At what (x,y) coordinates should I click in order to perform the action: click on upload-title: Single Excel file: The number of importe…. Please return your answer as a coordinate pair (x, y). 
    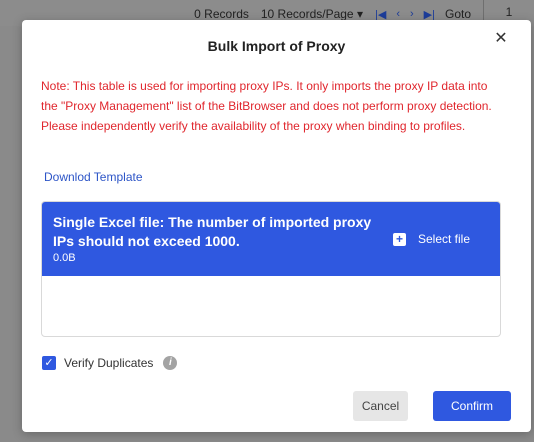
    Looking at the image, I should click on (212, 231).